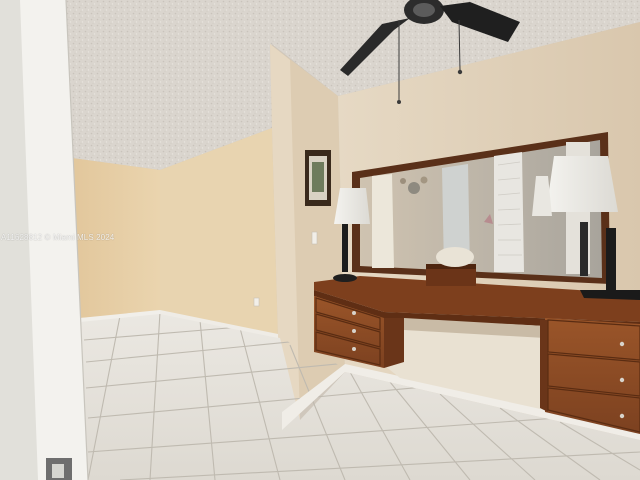  What do you see at coordinates (58, 471) in the screenshot?
I see `door-strike-plate-inner` at bounding box center [58, 471].